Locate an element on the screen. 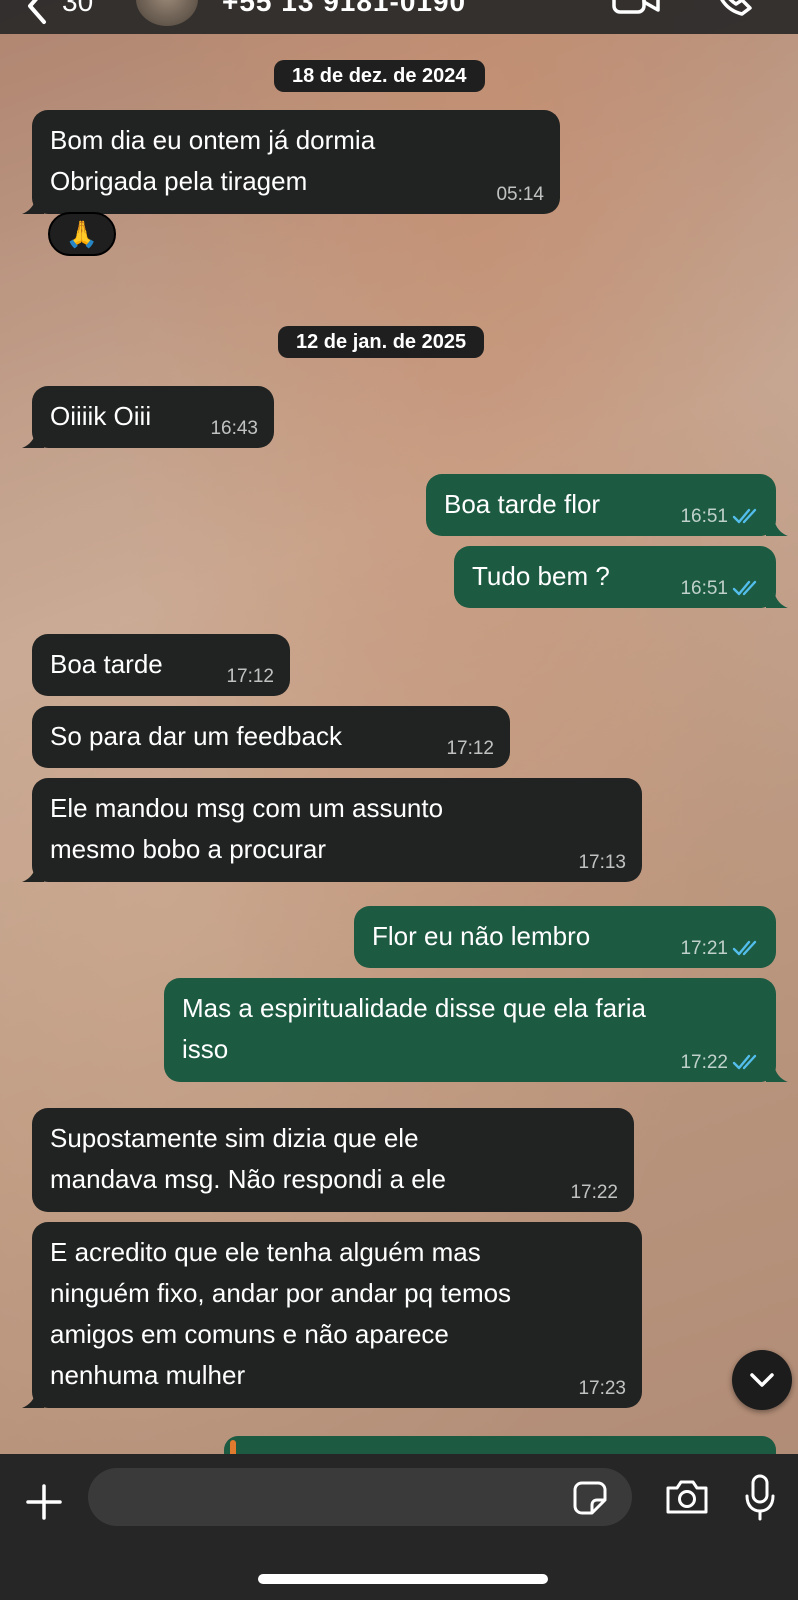  message-line: Ele mandou msg com um assunto is located at coordinates (247, 808).